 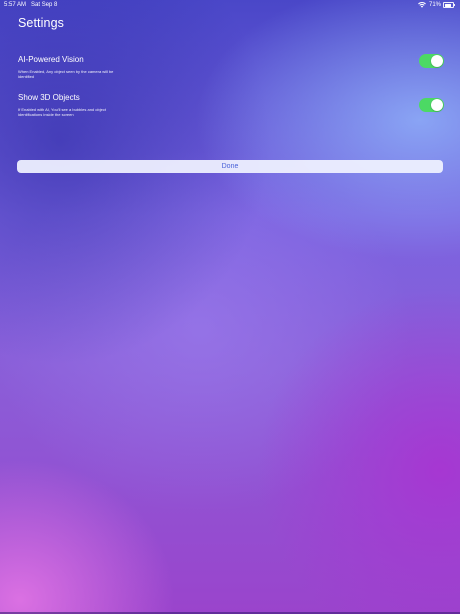 I want to click on battery-level, so click(x=447, y=5).